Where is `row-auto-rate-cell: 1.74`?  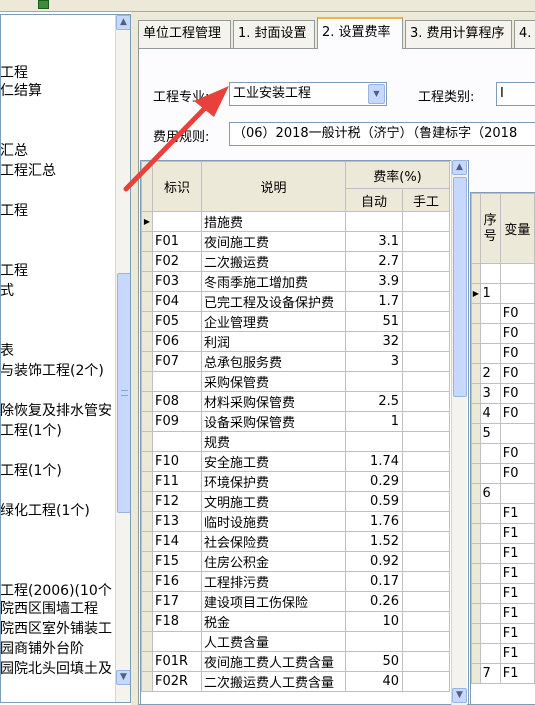 row-auto-rate-cell: 1.74 is located at coordinates (374, 461).